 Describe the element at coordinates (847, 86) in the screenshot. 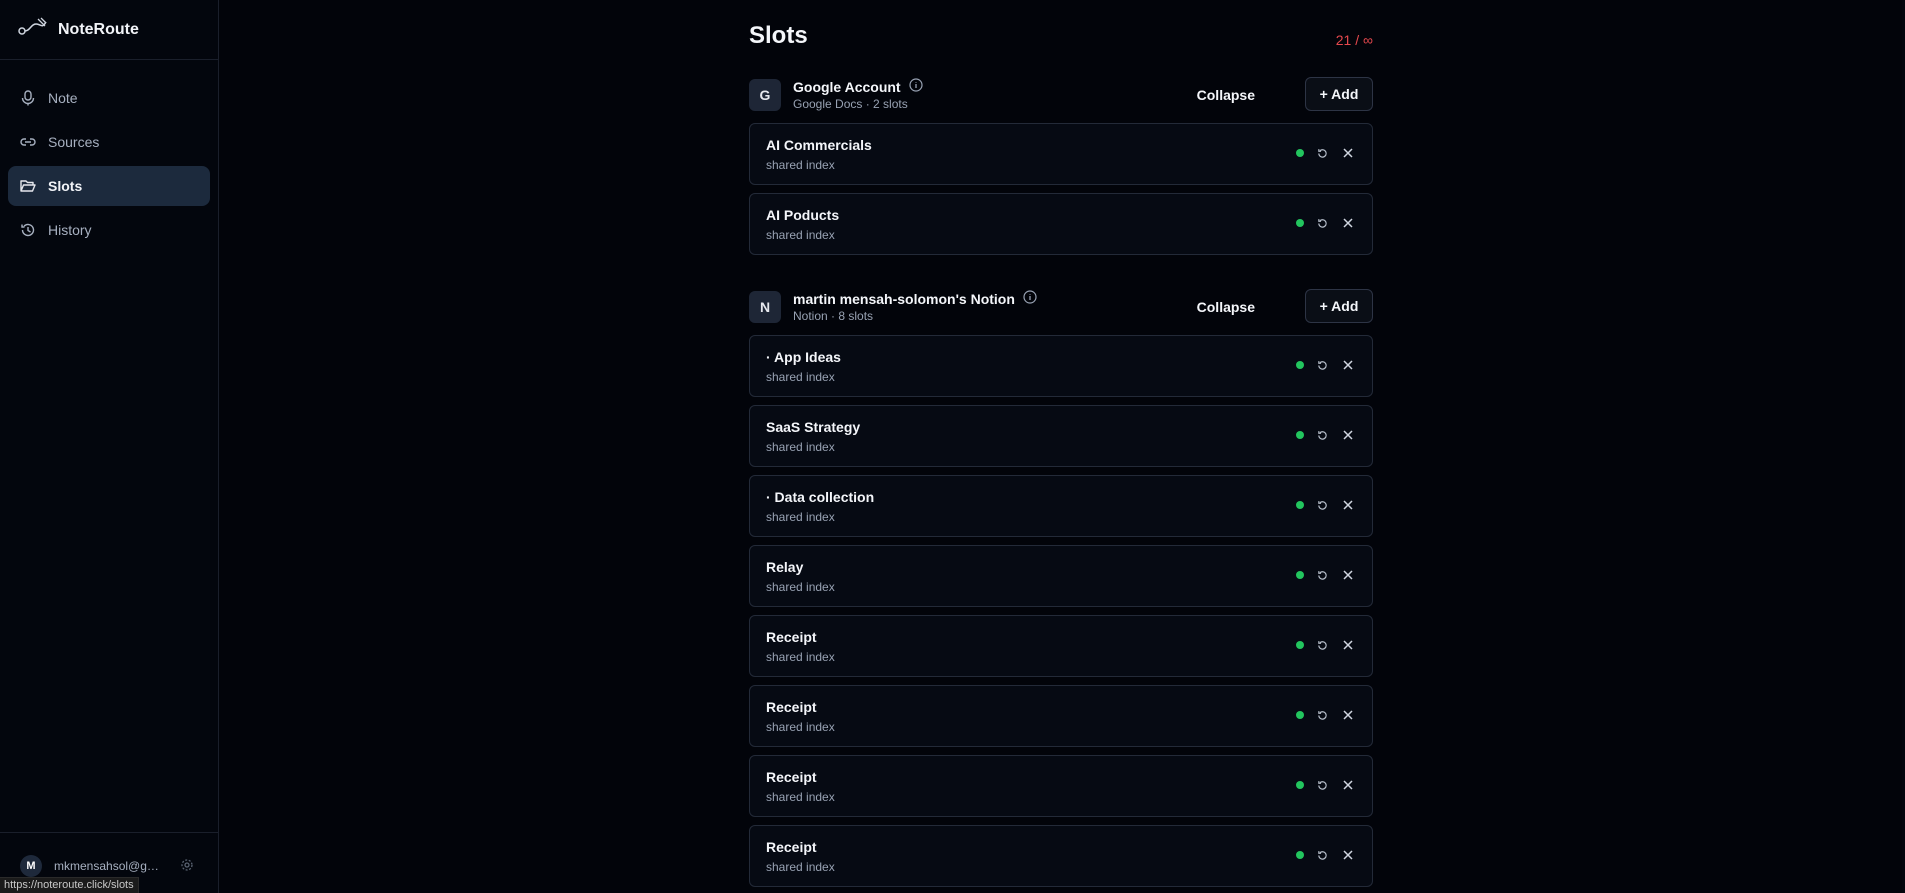

I see `group-title-text: Google Account` at that location.